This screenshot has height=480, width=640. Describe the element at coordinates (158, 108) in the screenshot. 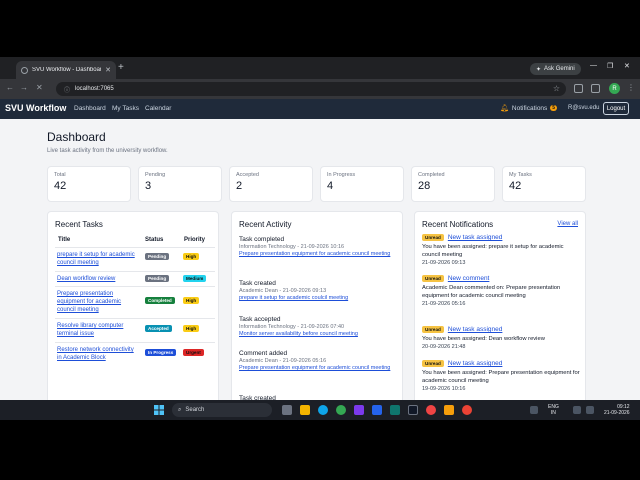

I see `nav-calendar: Calendar` at that location.